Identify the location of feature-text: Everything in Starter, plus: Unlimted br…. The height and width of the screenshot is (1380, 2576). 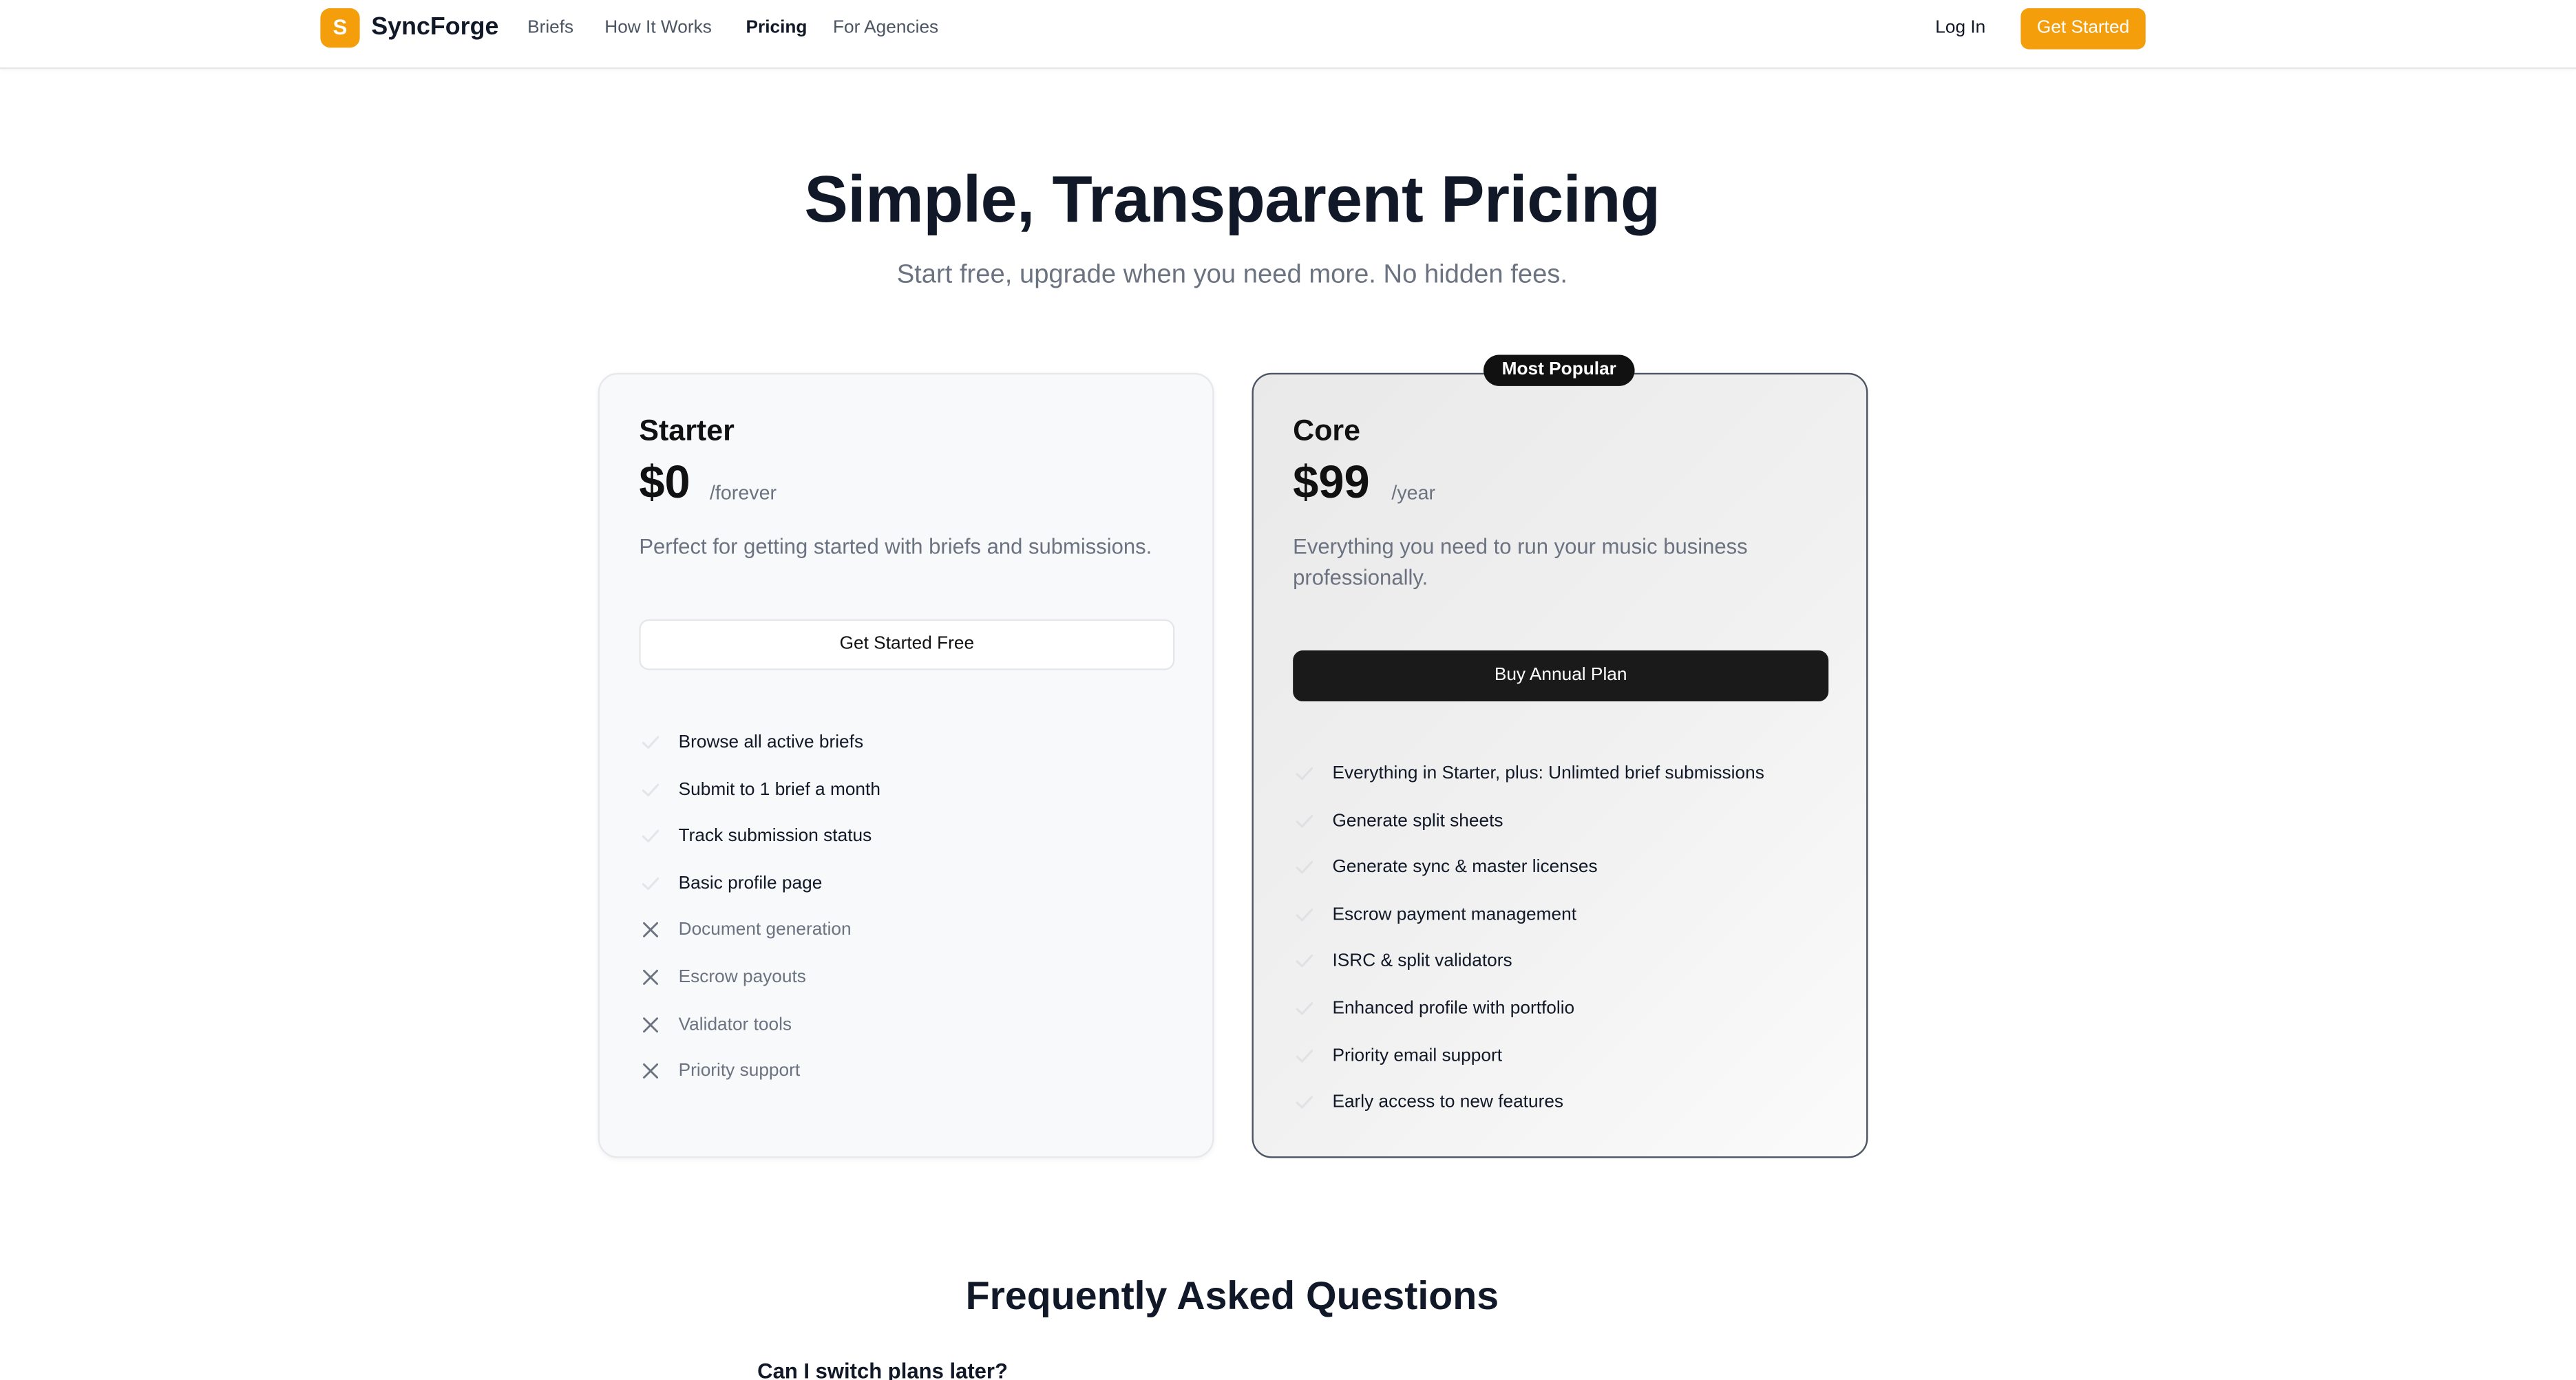
(1548, 773).